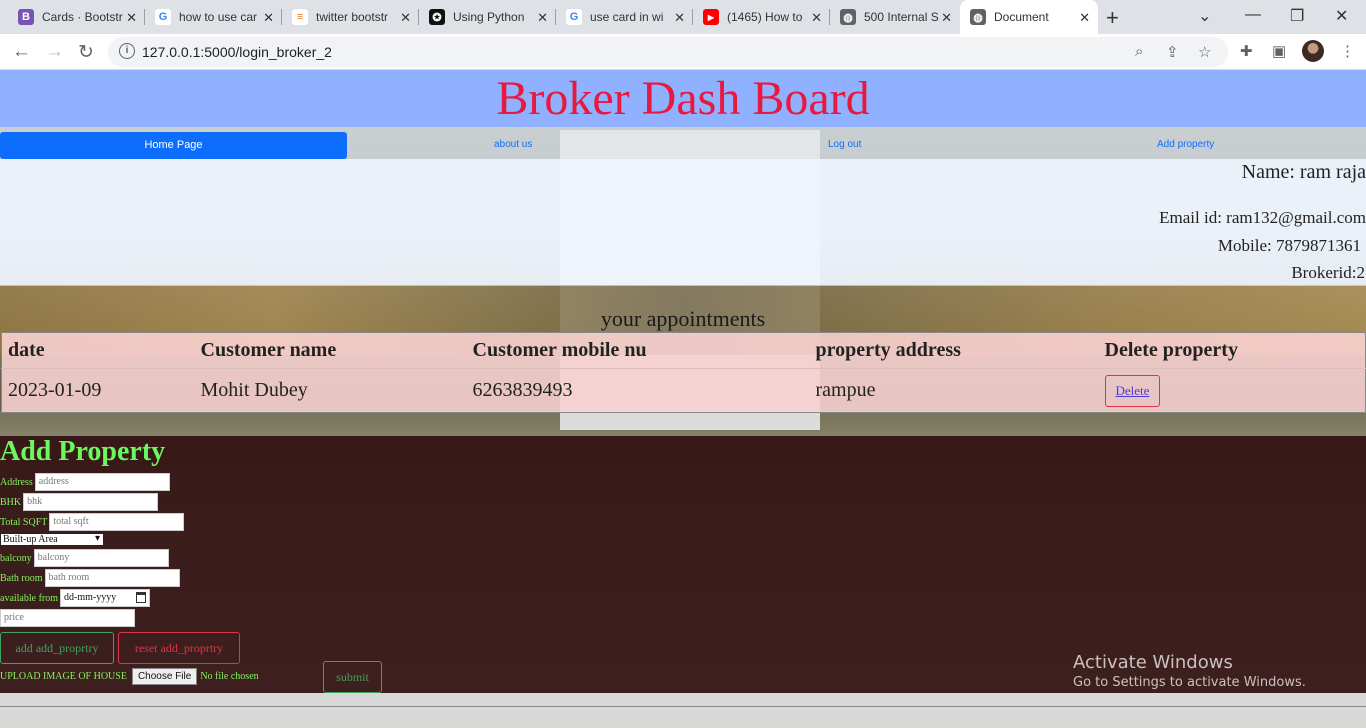 The width and height of the screenshot is (1366, 728). I want to click on address-input: address, so click(102, 482).